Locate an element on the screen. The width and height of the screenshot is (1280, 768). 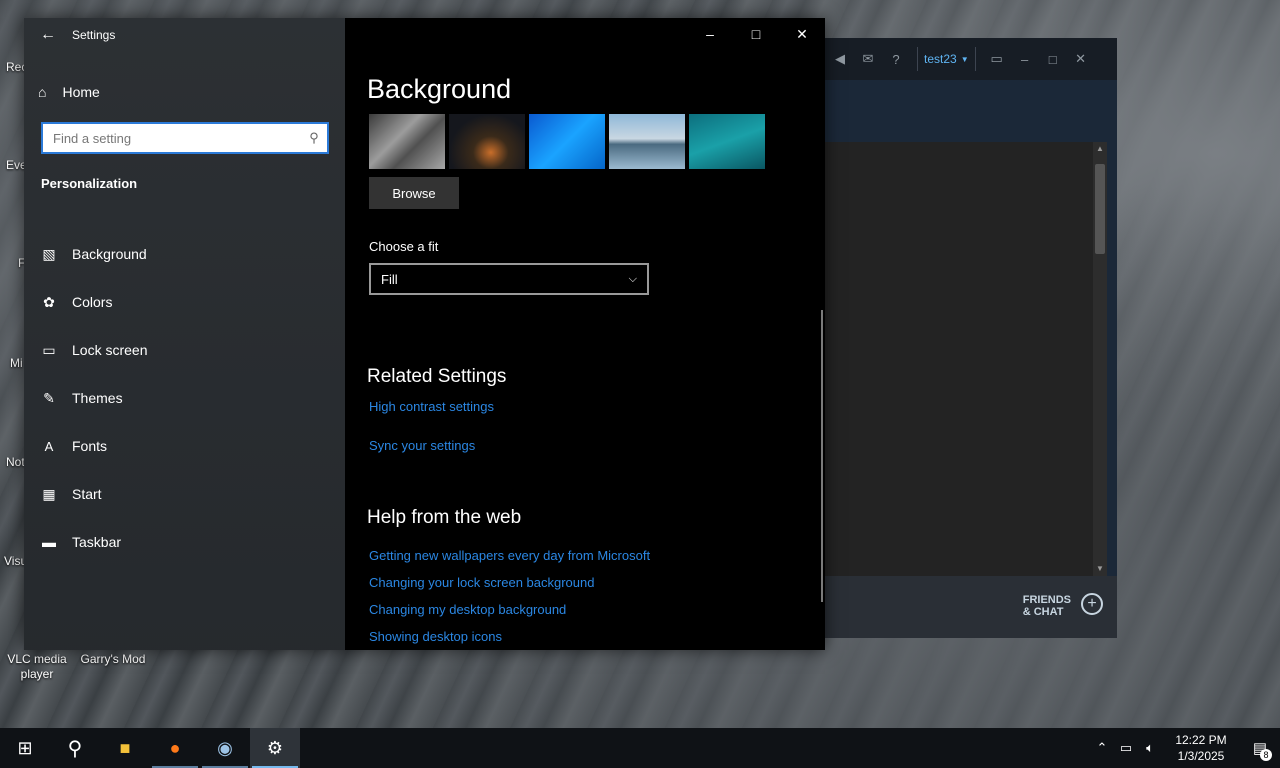
back-button: ← is located at coordinates (48, 35).